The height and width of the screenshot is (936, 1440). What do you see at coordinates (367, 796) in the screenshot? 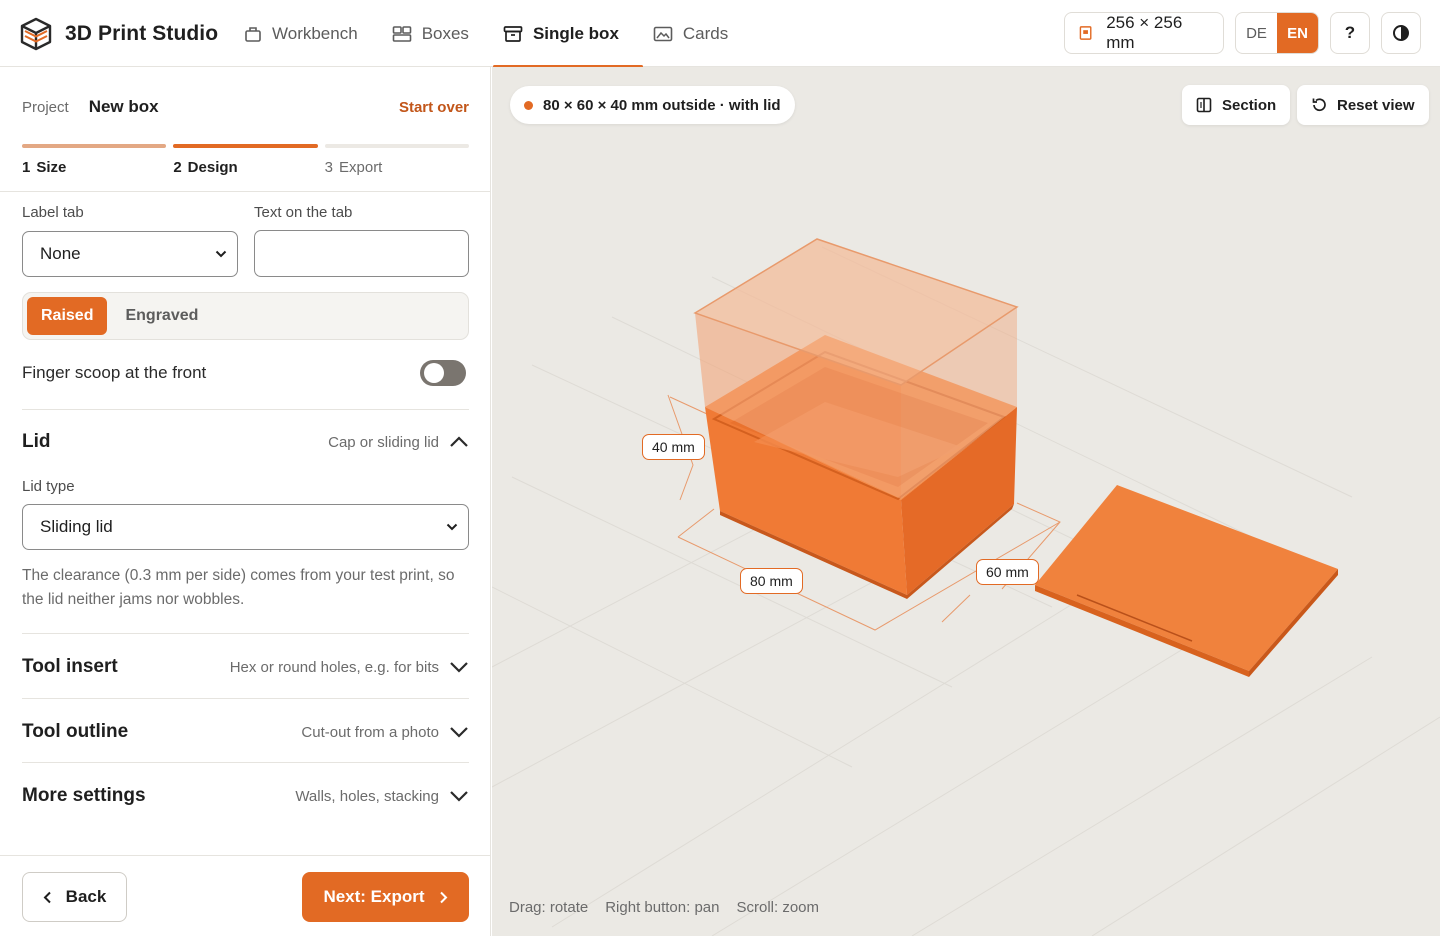
I see `section-hint: Walls, holes, stacking` at bounding box center [367, 796].